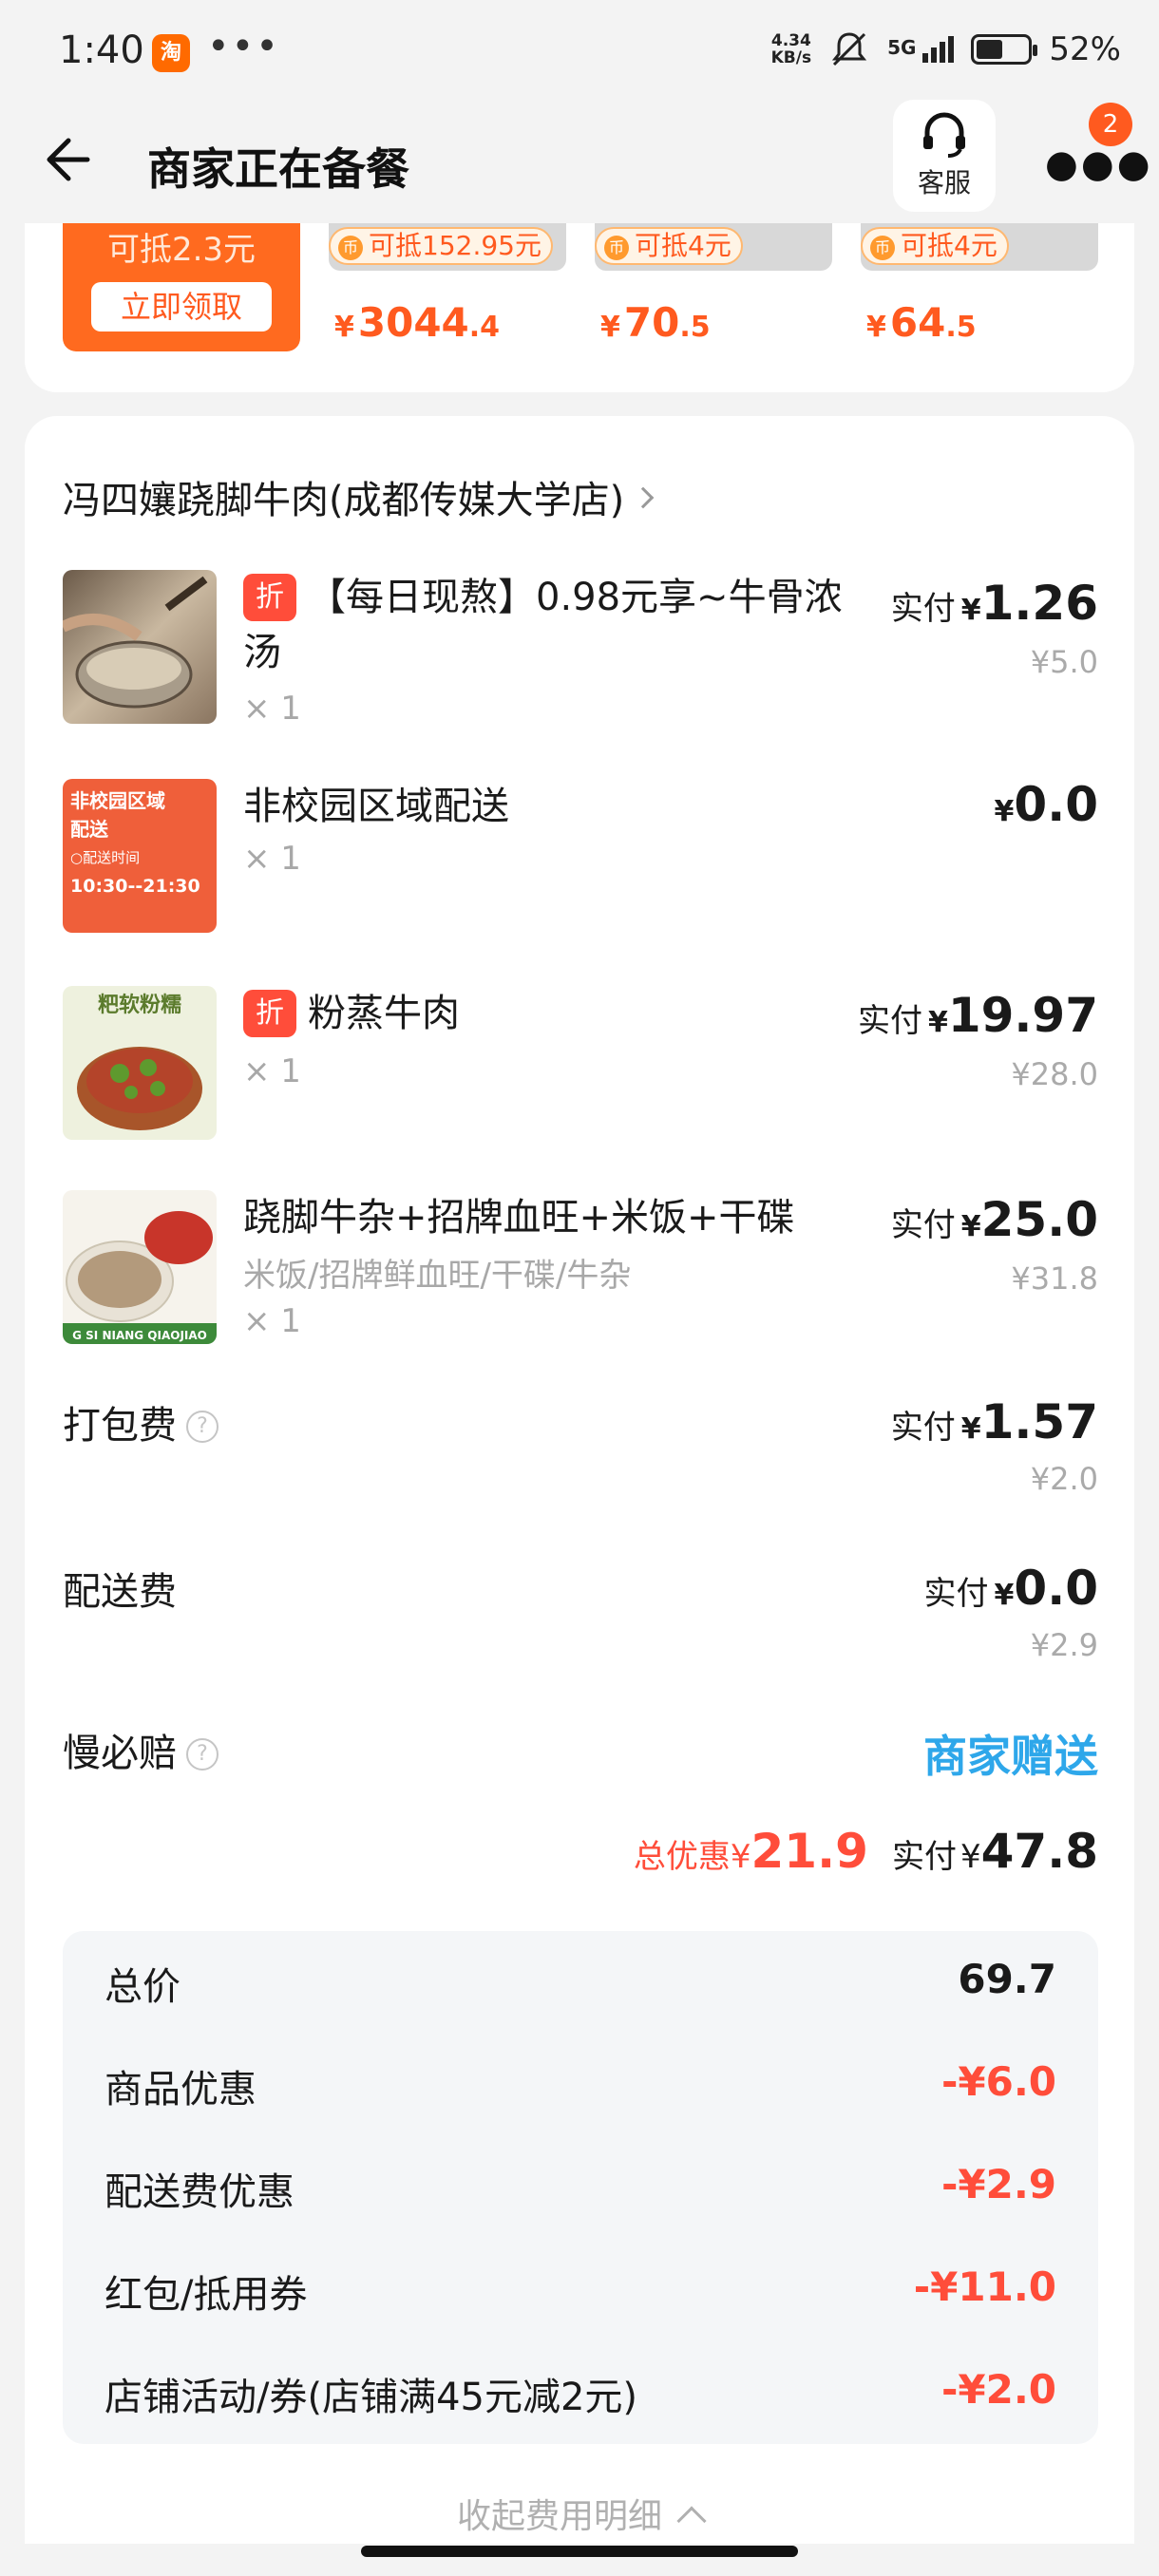  Describe the element at coordinates (437, 1276) in the screenshot. I see `item-spec: 米饭/招牌鲜血旺/干碟/牛杂` at that location.